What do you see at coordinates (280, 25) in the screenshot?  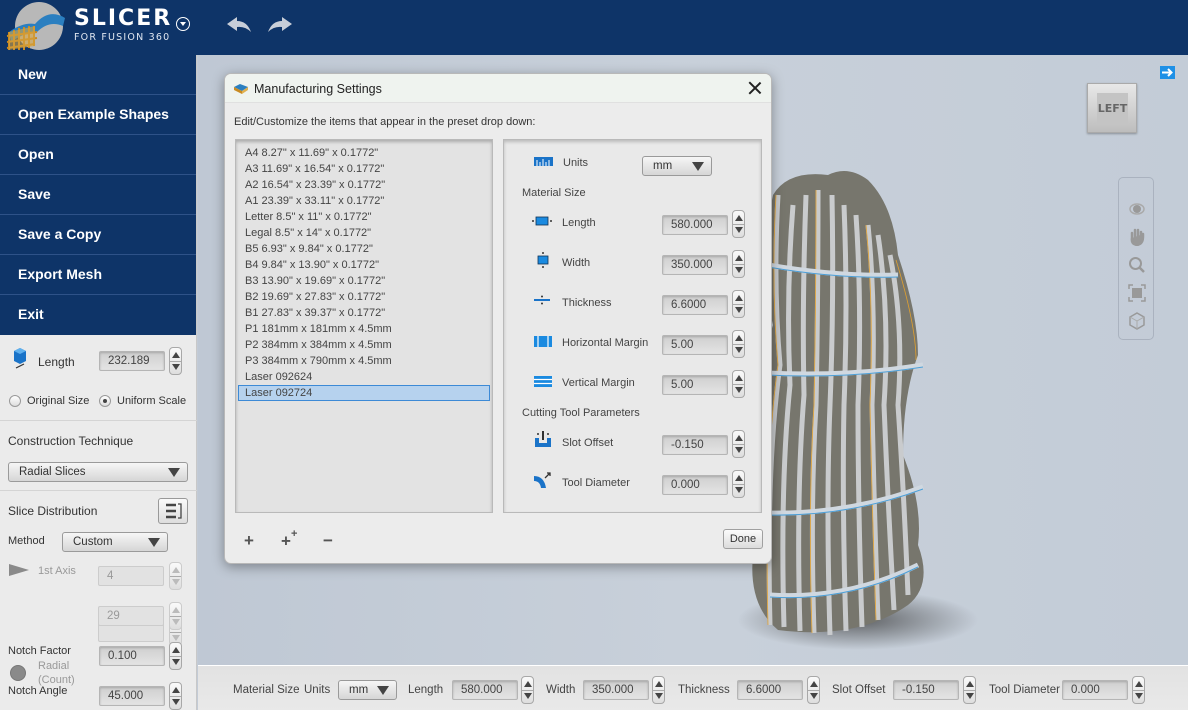 I see `redo-icon` at bounding box center [280, 25].